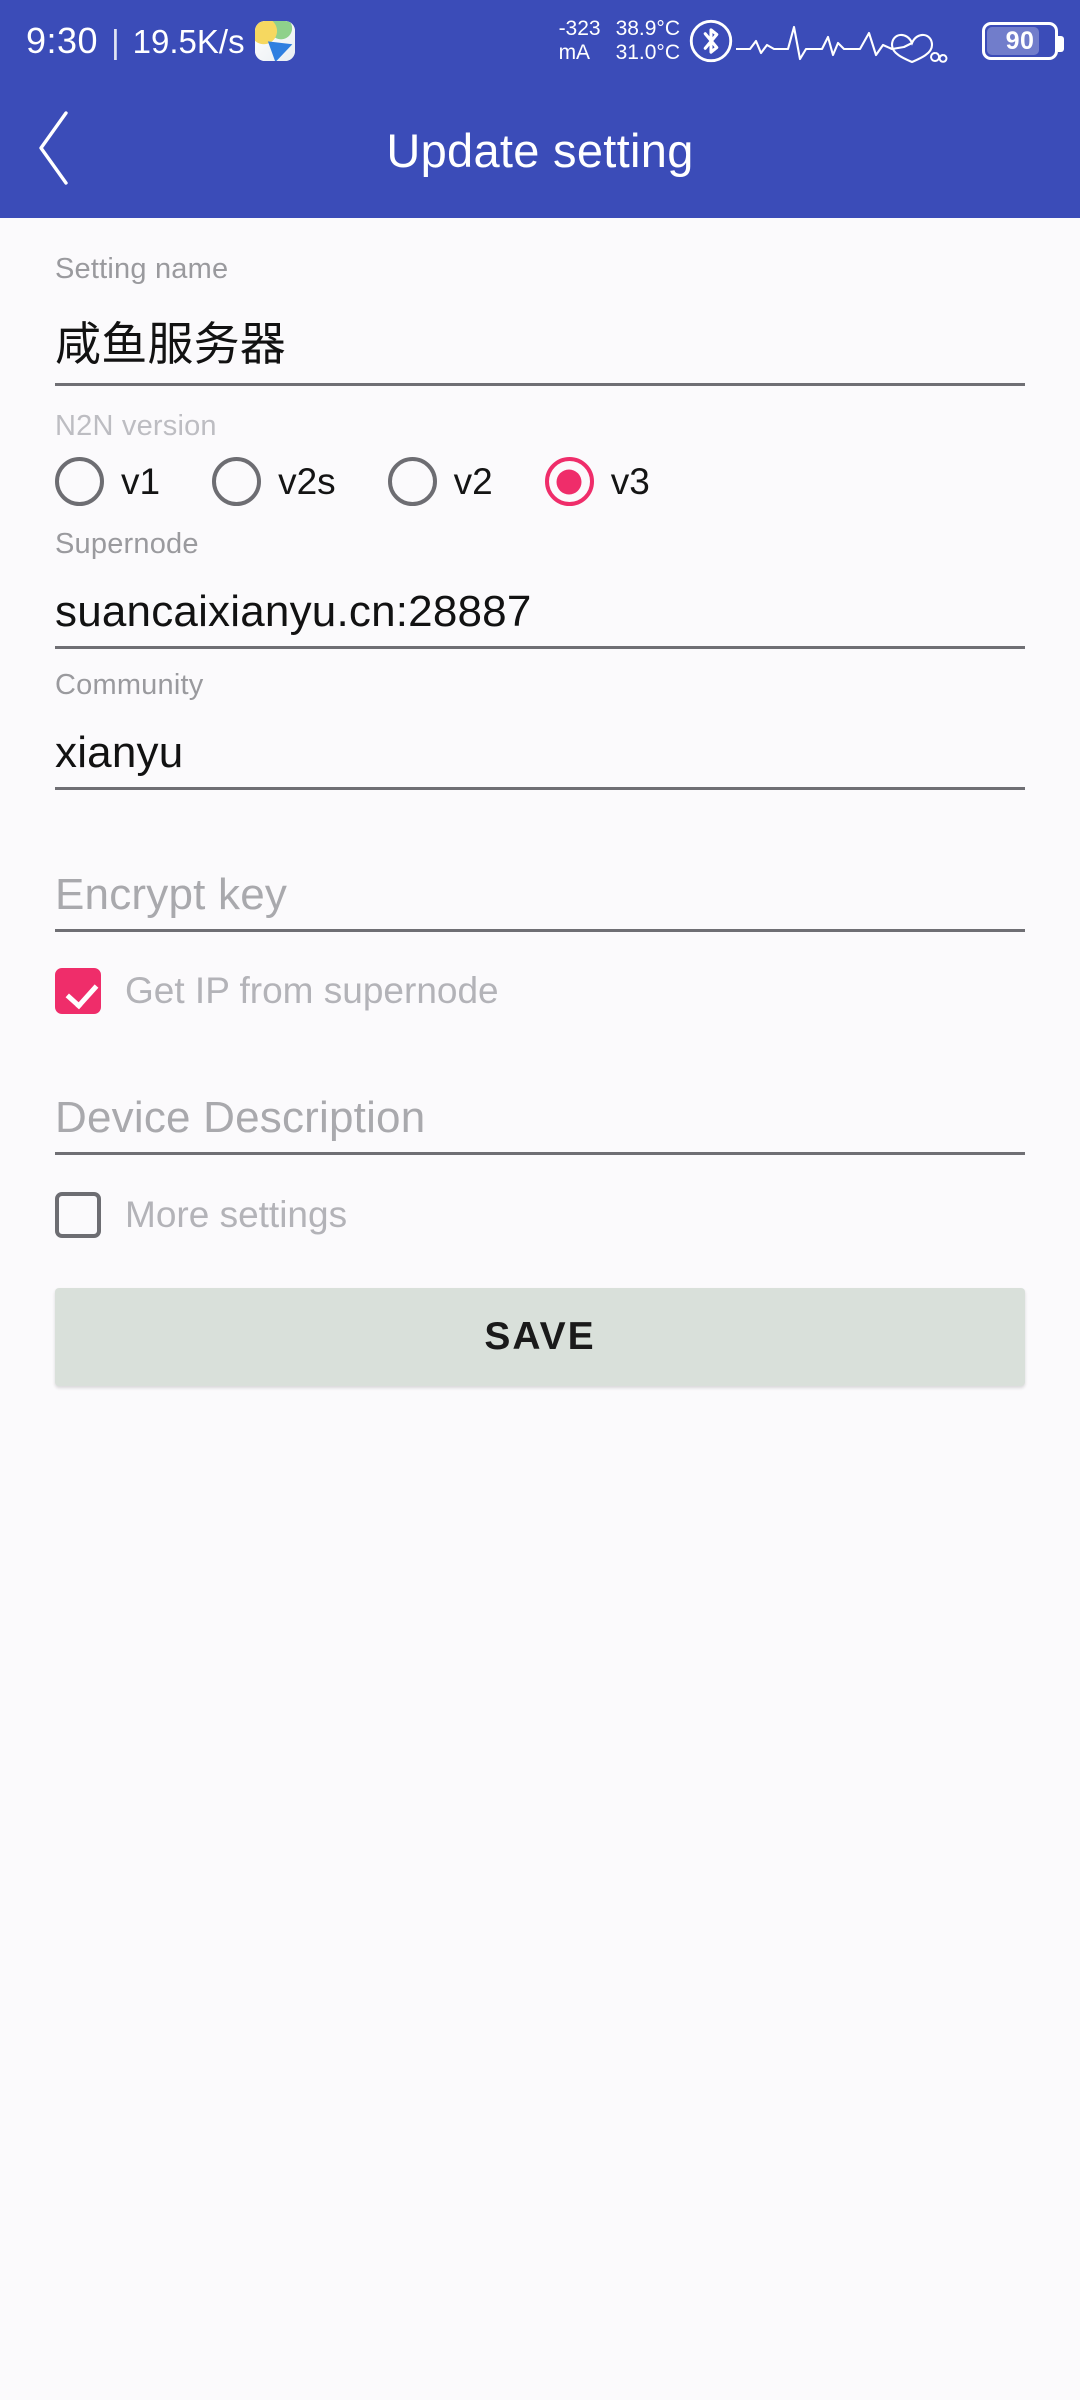 This screenshot has width=1080, height=2400. I want to click on setting-name-label: Setting name, so click(142, 269).